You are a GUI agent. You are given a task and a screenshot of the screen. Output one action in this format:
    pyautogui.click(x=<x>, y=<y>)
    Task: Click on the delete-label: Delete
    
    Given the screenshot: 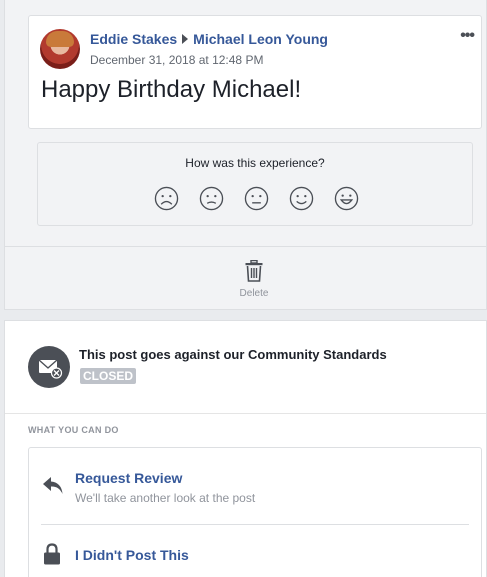 What is the action you would take?
    pyautogui.click(x=246, y=293)
    